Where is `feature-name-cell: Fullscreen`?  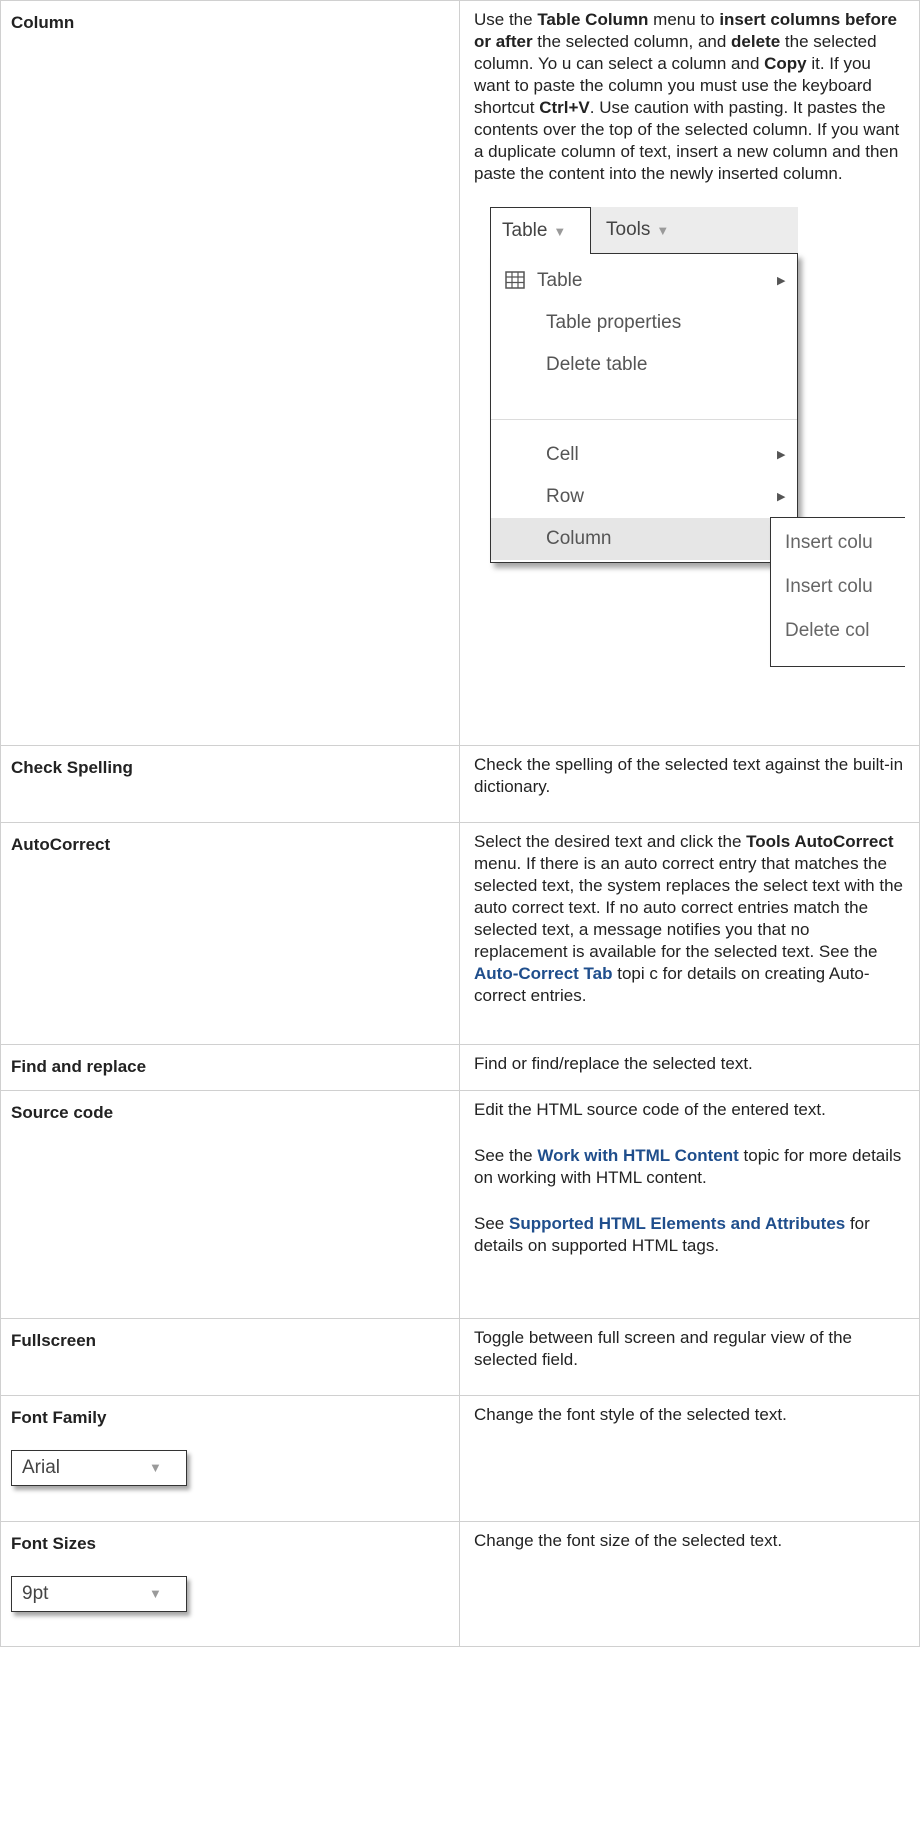
feature-name-cell: Fullscreen is located at coordinates (230, 1357).